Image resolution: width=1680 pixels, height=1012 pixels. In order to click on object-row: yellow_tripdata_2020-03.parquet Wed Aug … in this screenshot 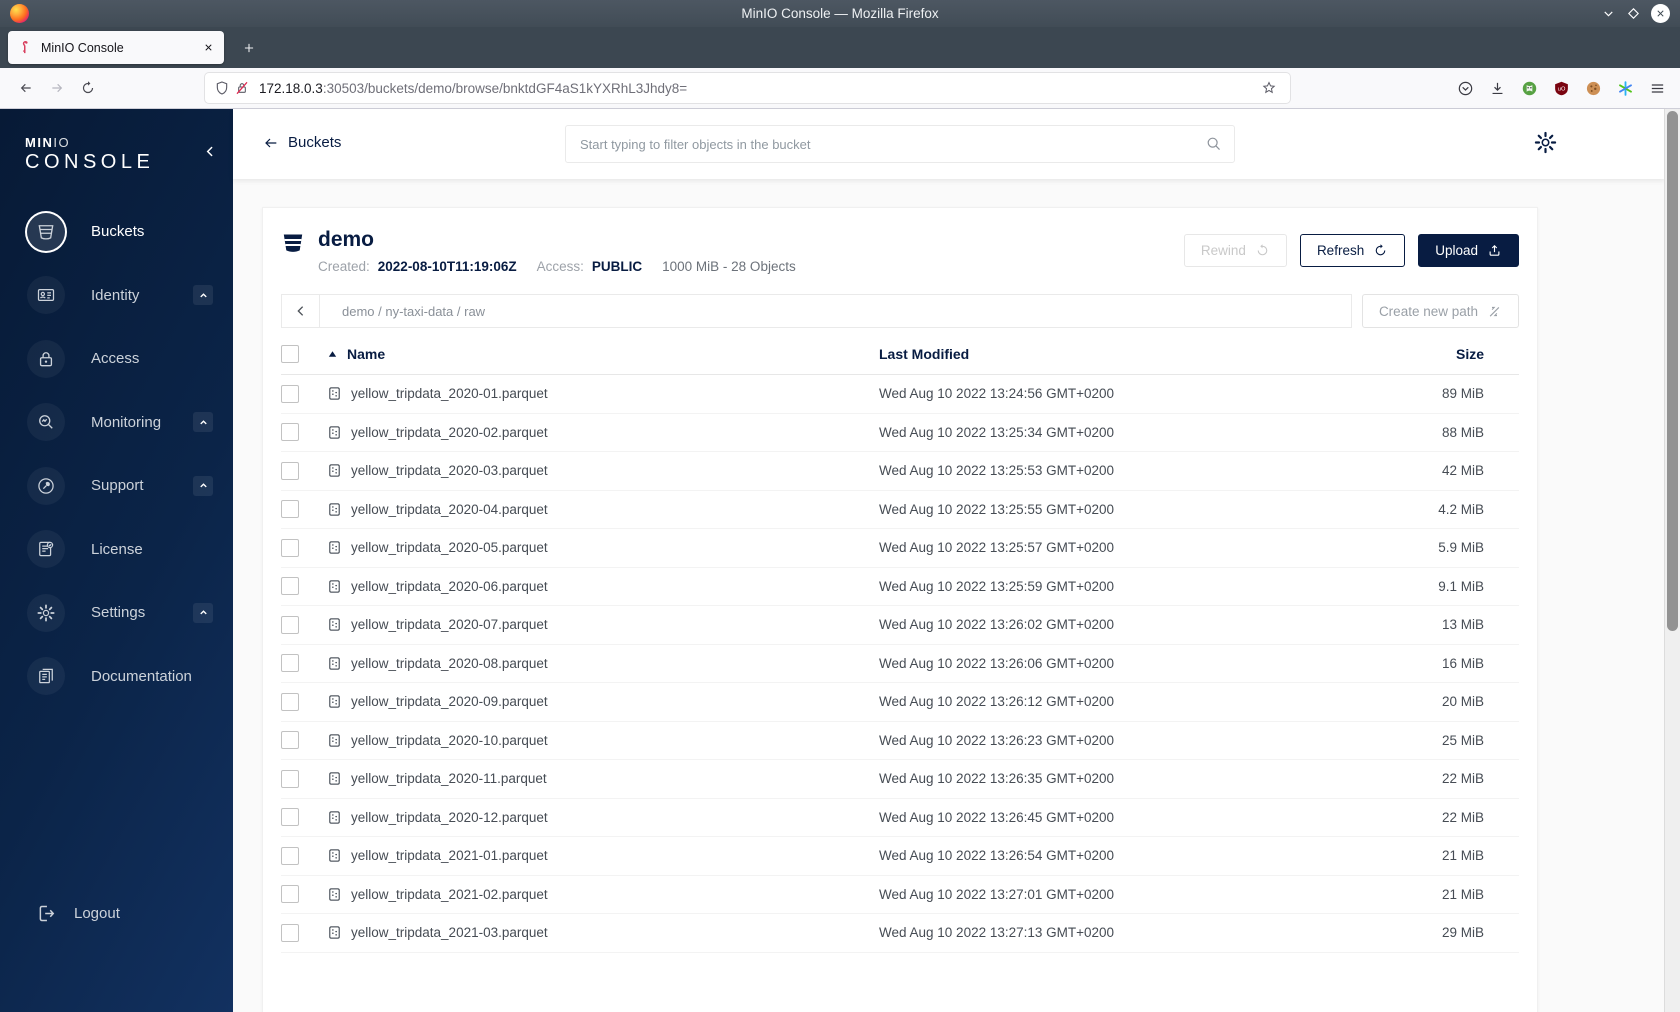, I will do `click(900, 471)`.